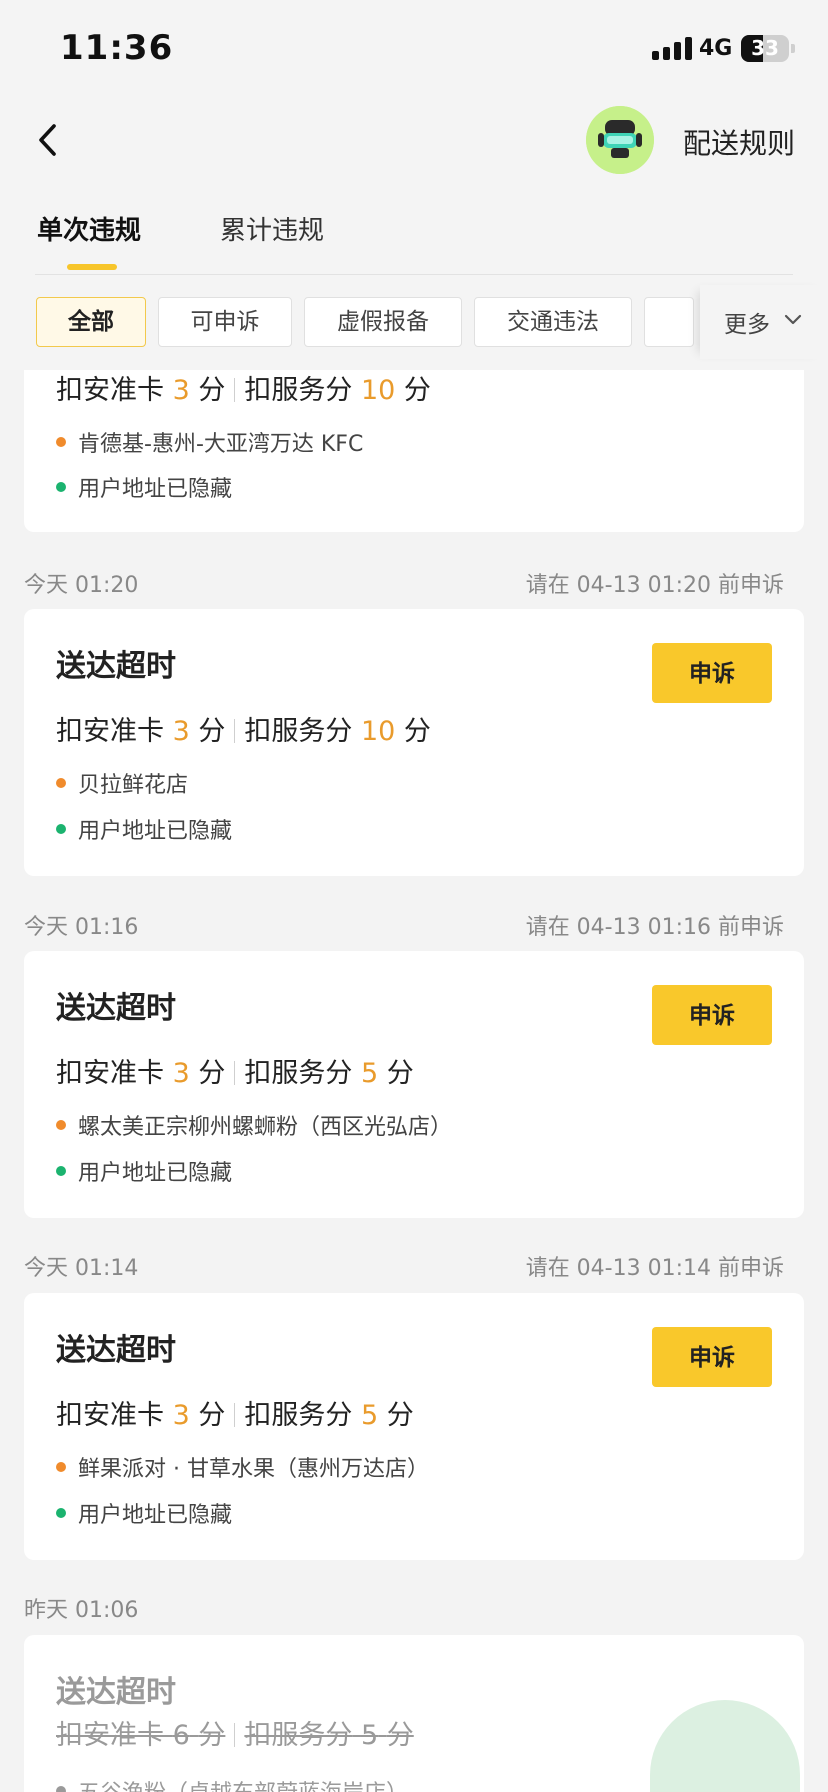 The image size is (828, 1792). Describe the element at coordinates (404, 1265) in the screenshot. I see `record-meta: 今天 01:14 请在 04-13 01:14 前申诉` at that location.